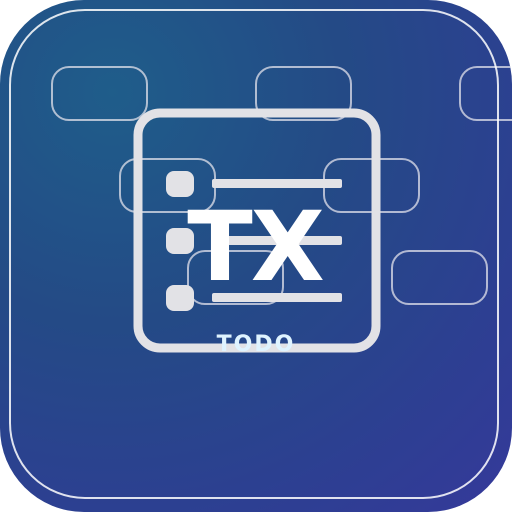 Image resolution: width=512 pixels, height=512 pixels. I want to click on app-monogram: TX, so click(256, 247).